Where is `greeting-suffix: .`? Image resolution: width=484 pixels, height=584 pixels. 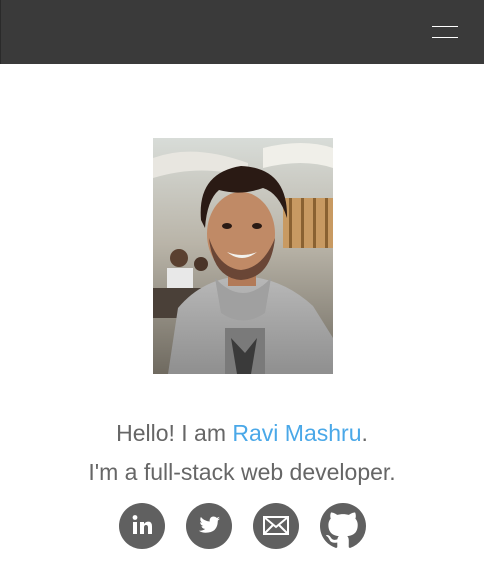
greeting-suffix: . is located at coordinates (364, 433).